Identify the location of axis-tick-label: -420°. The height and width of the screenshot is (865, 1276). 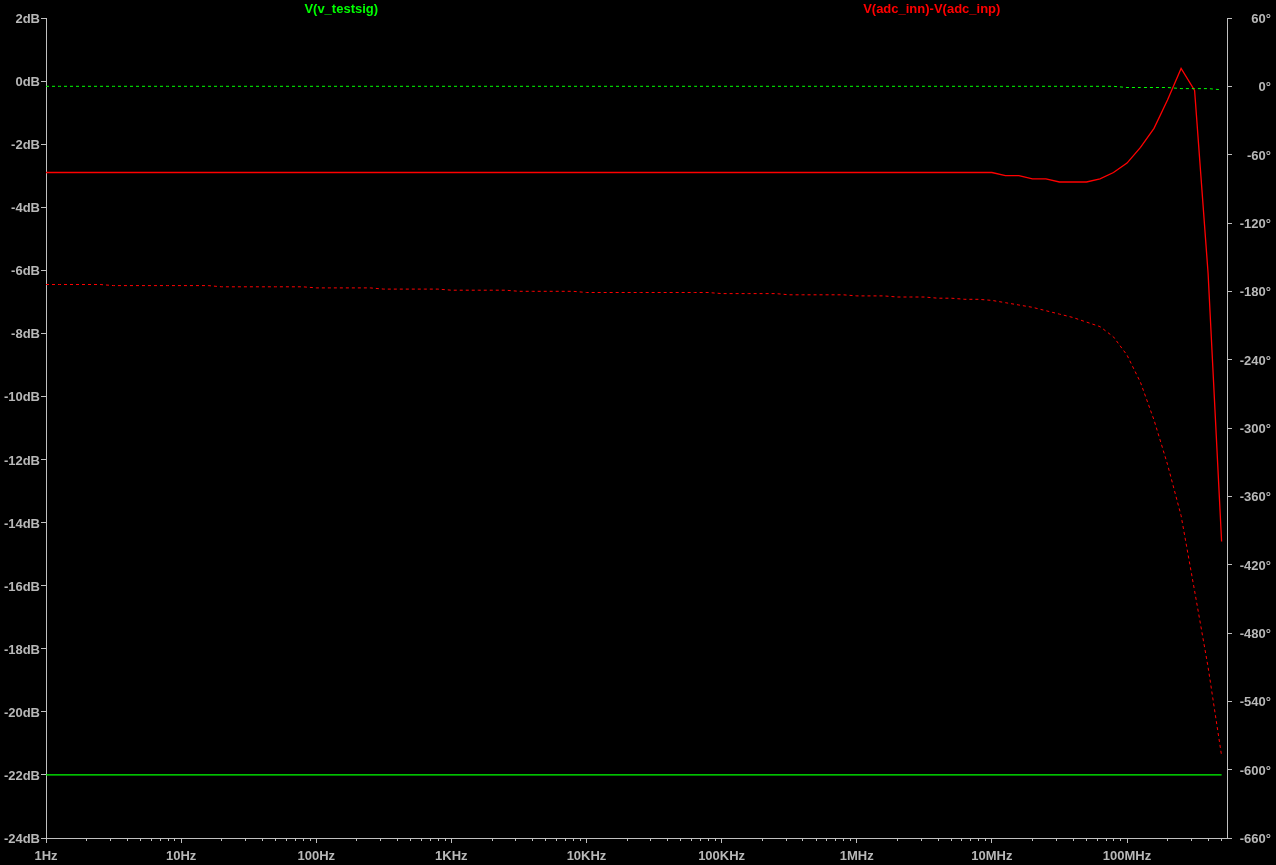
(1255, 565).